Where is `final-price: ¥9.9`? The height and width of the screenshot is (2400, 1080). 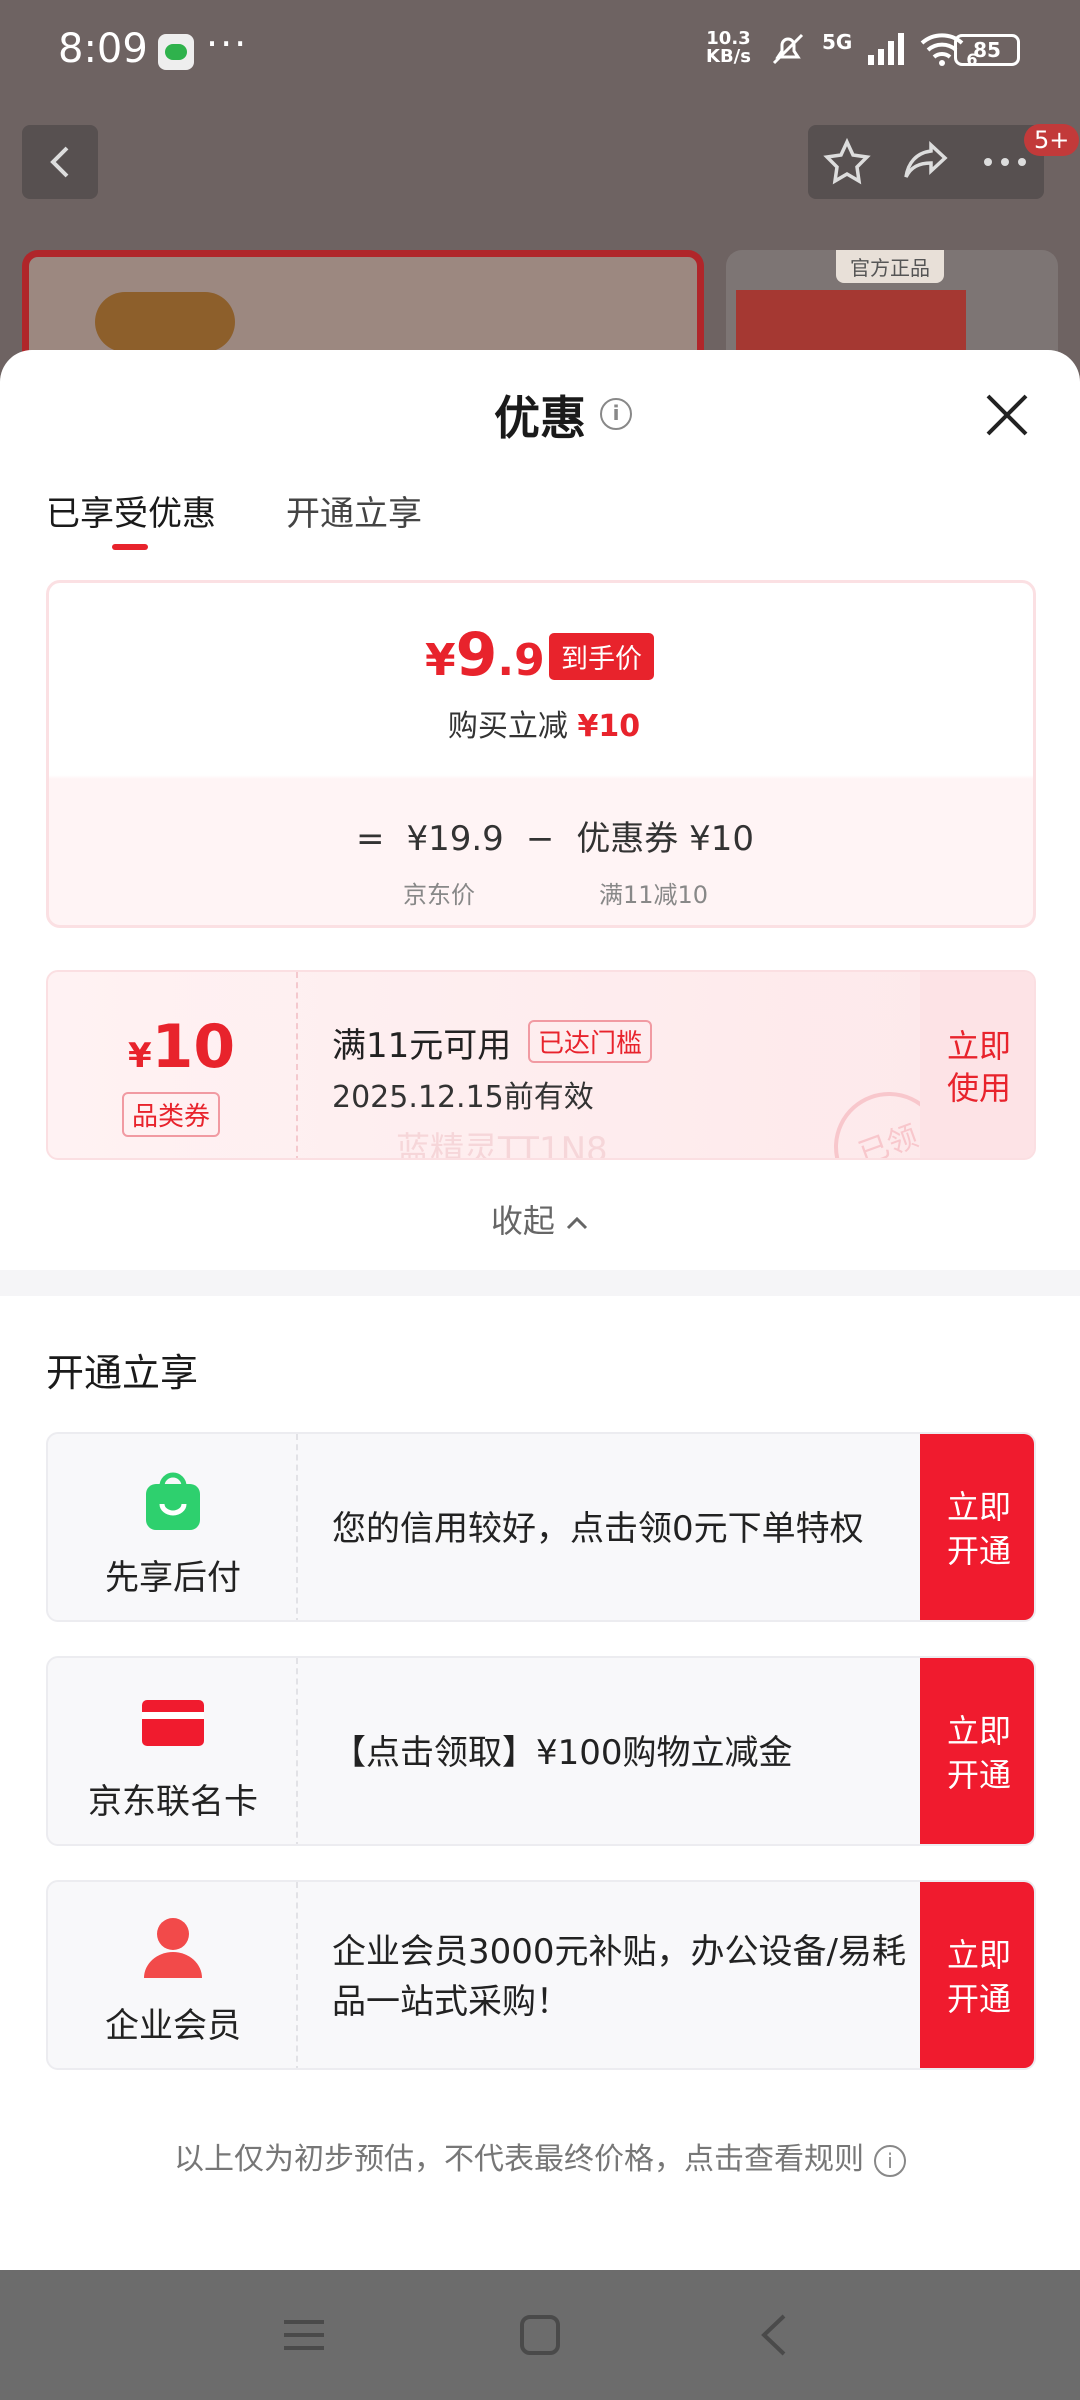
final-price: ¥9.9 is located at coordinates (485, 658).